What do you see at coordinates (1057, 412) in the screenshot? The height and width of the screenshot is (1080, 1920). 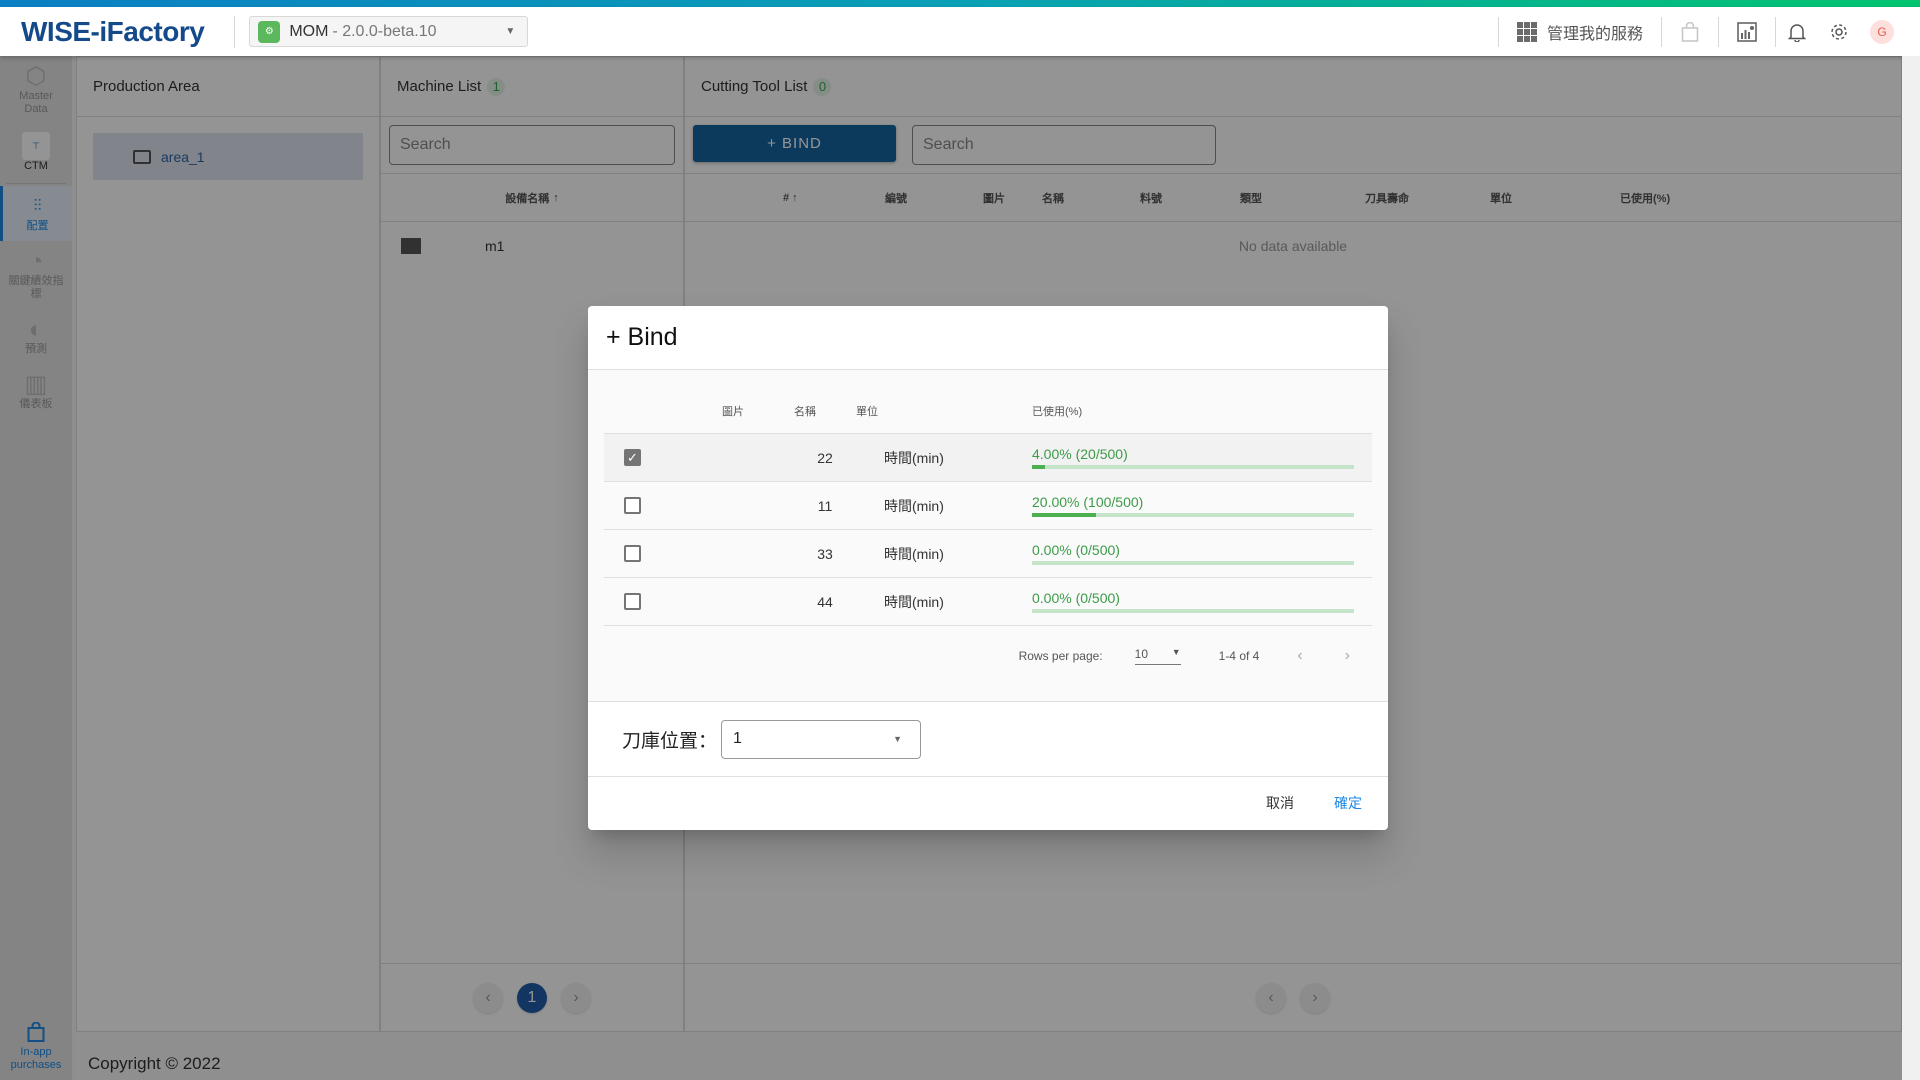 I see `column-header-used: 已使用(%)` at bounding box center [1057, 412].